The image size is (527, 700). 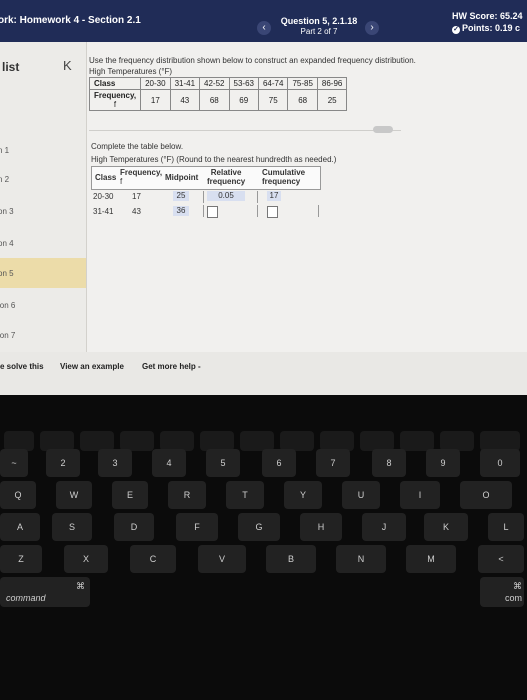 I want to click on question-part: Part 2 of 7, so click(x=319, y=31).